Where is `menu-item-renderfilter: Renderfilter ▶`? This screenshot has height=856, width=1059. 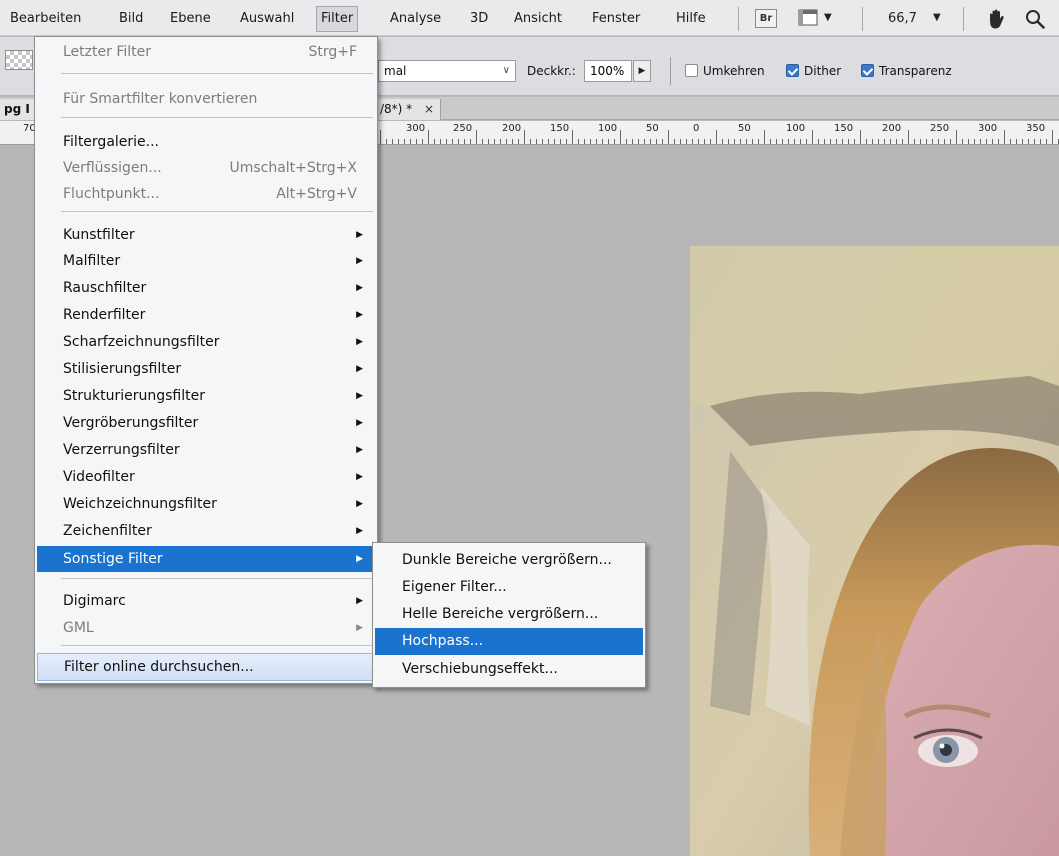
menu-item-renderfilter: Renderfilter ▶ is located at coordinates (206, 315).